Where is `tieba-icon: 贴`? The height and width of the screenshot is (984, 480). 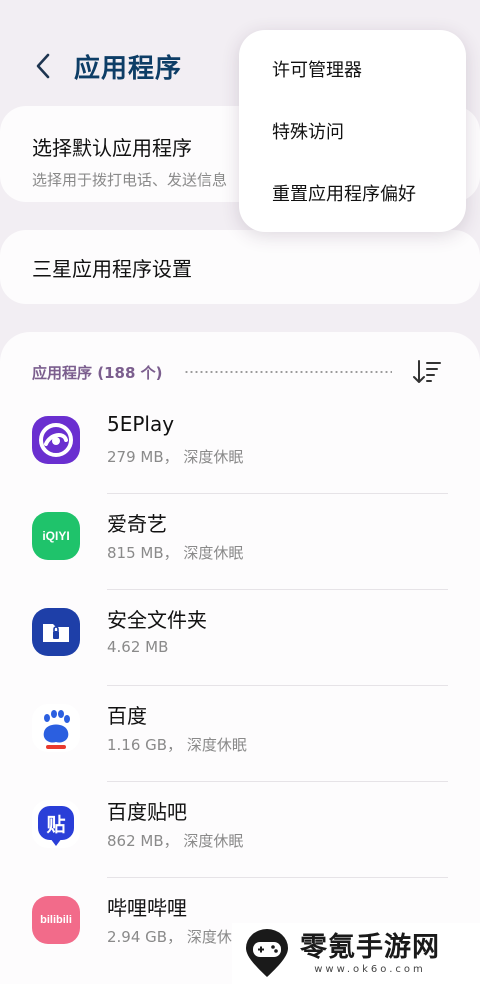
tieba-icon: 贴 is located at coordinates (56, 824).